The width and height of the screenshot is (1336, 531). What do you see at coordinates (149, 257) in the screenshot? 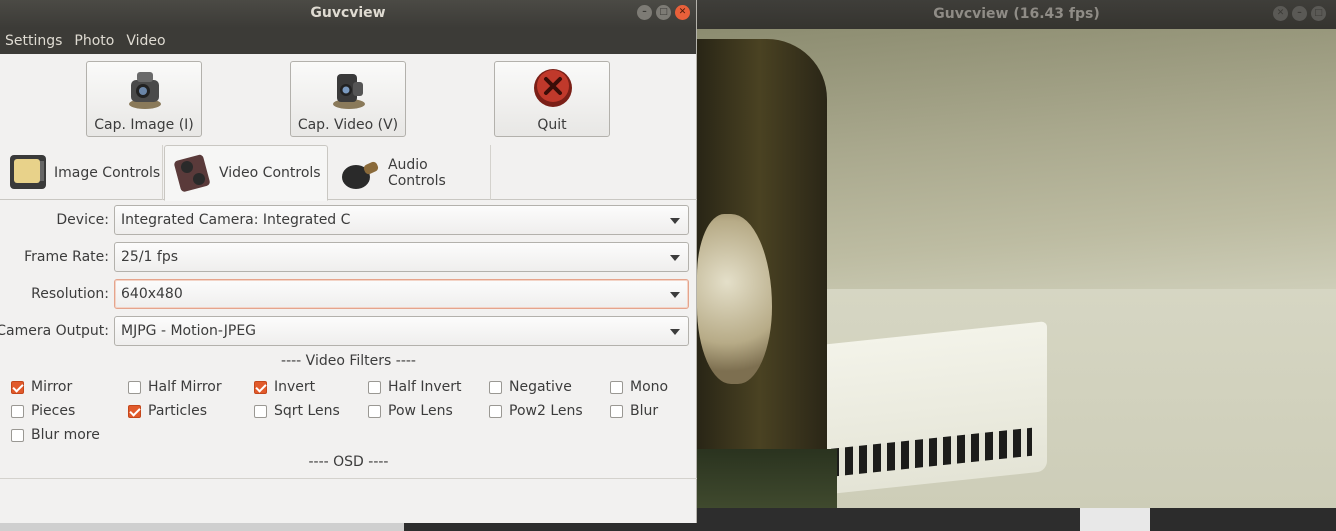
I see `frame-rate-value: 25/1 fps` at bounding box center [149, 257].